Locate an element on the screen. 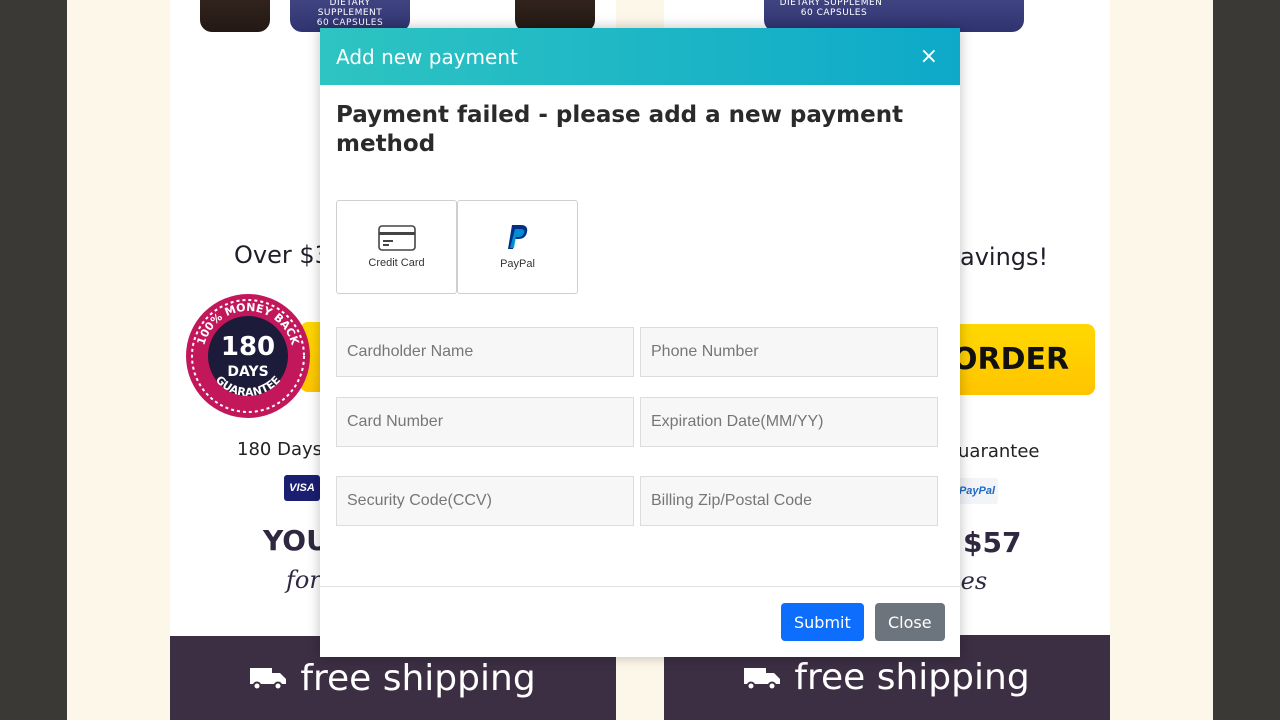 This screenshot has width=1280, height=720. guarantee-text: 180 Days is located at coordinates (279, 449).